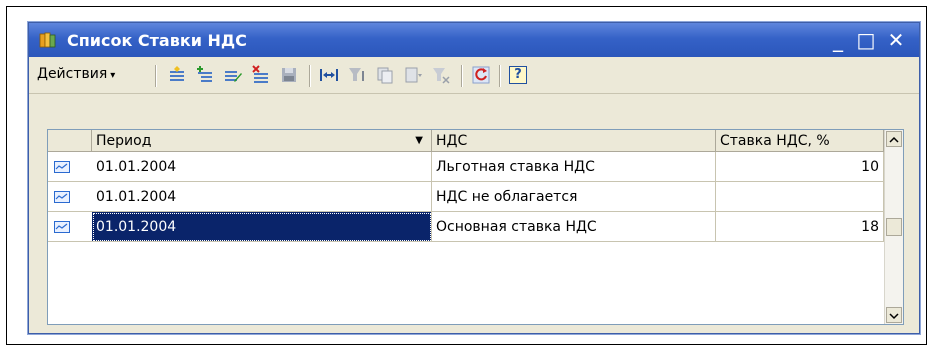 This screenshot has height=349, width=933. I want to click on table-row: 01.01.2004 НДС не облагается, so click(466, 197).